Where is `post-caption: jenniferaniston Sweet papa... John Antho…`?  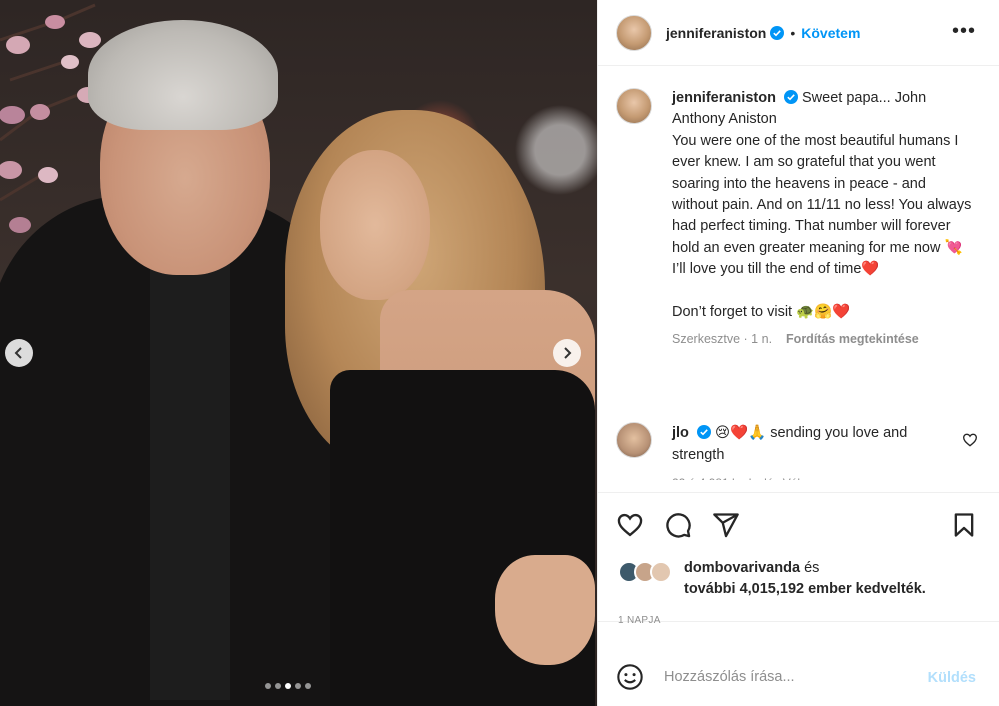
post-caption: jenniferaniston Sweet papa... John Antho… is located at coordinates (801, 219).